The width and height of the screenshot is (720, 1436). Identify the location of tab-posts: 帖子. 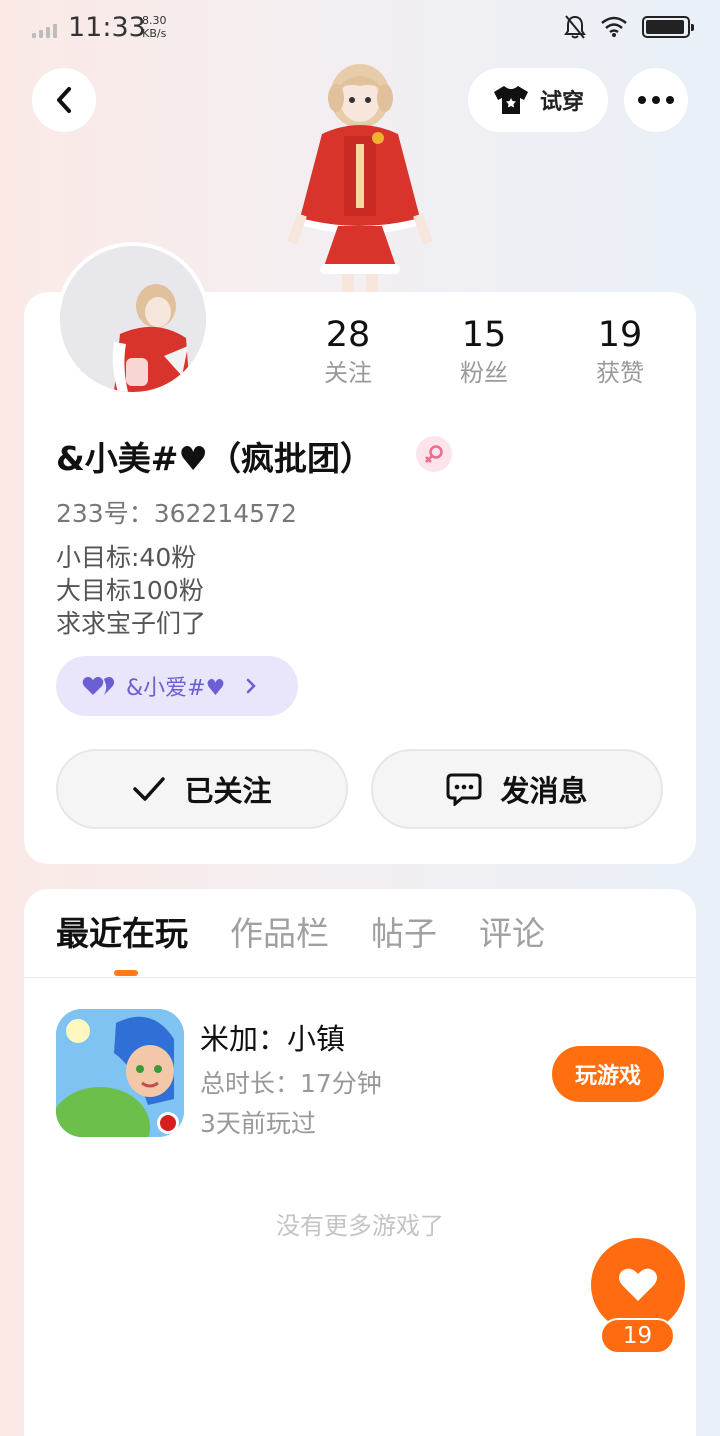
(404, 934).